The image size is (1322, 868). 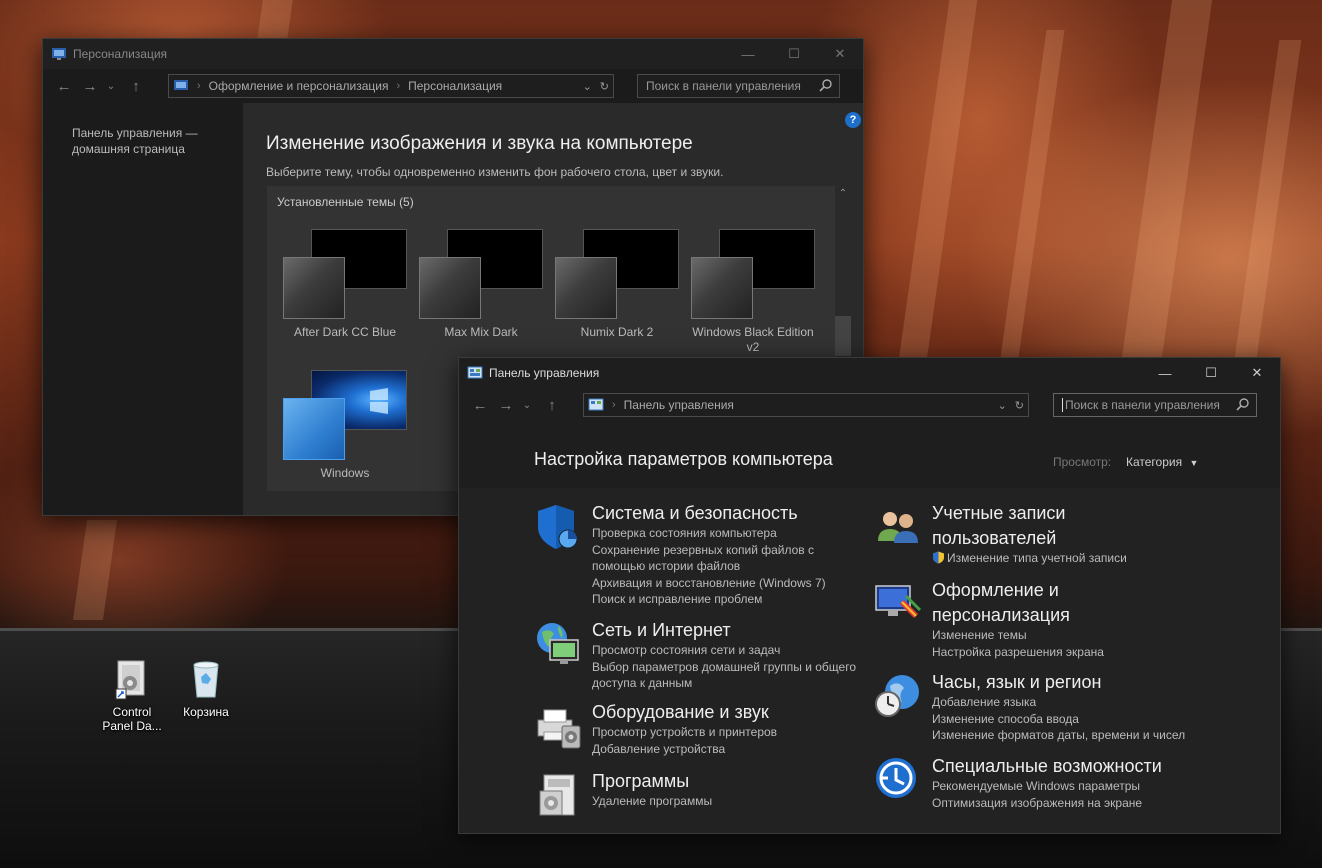 I want to click on view-by-dropdown: Категория ▼, so click(x=1162, y=462).